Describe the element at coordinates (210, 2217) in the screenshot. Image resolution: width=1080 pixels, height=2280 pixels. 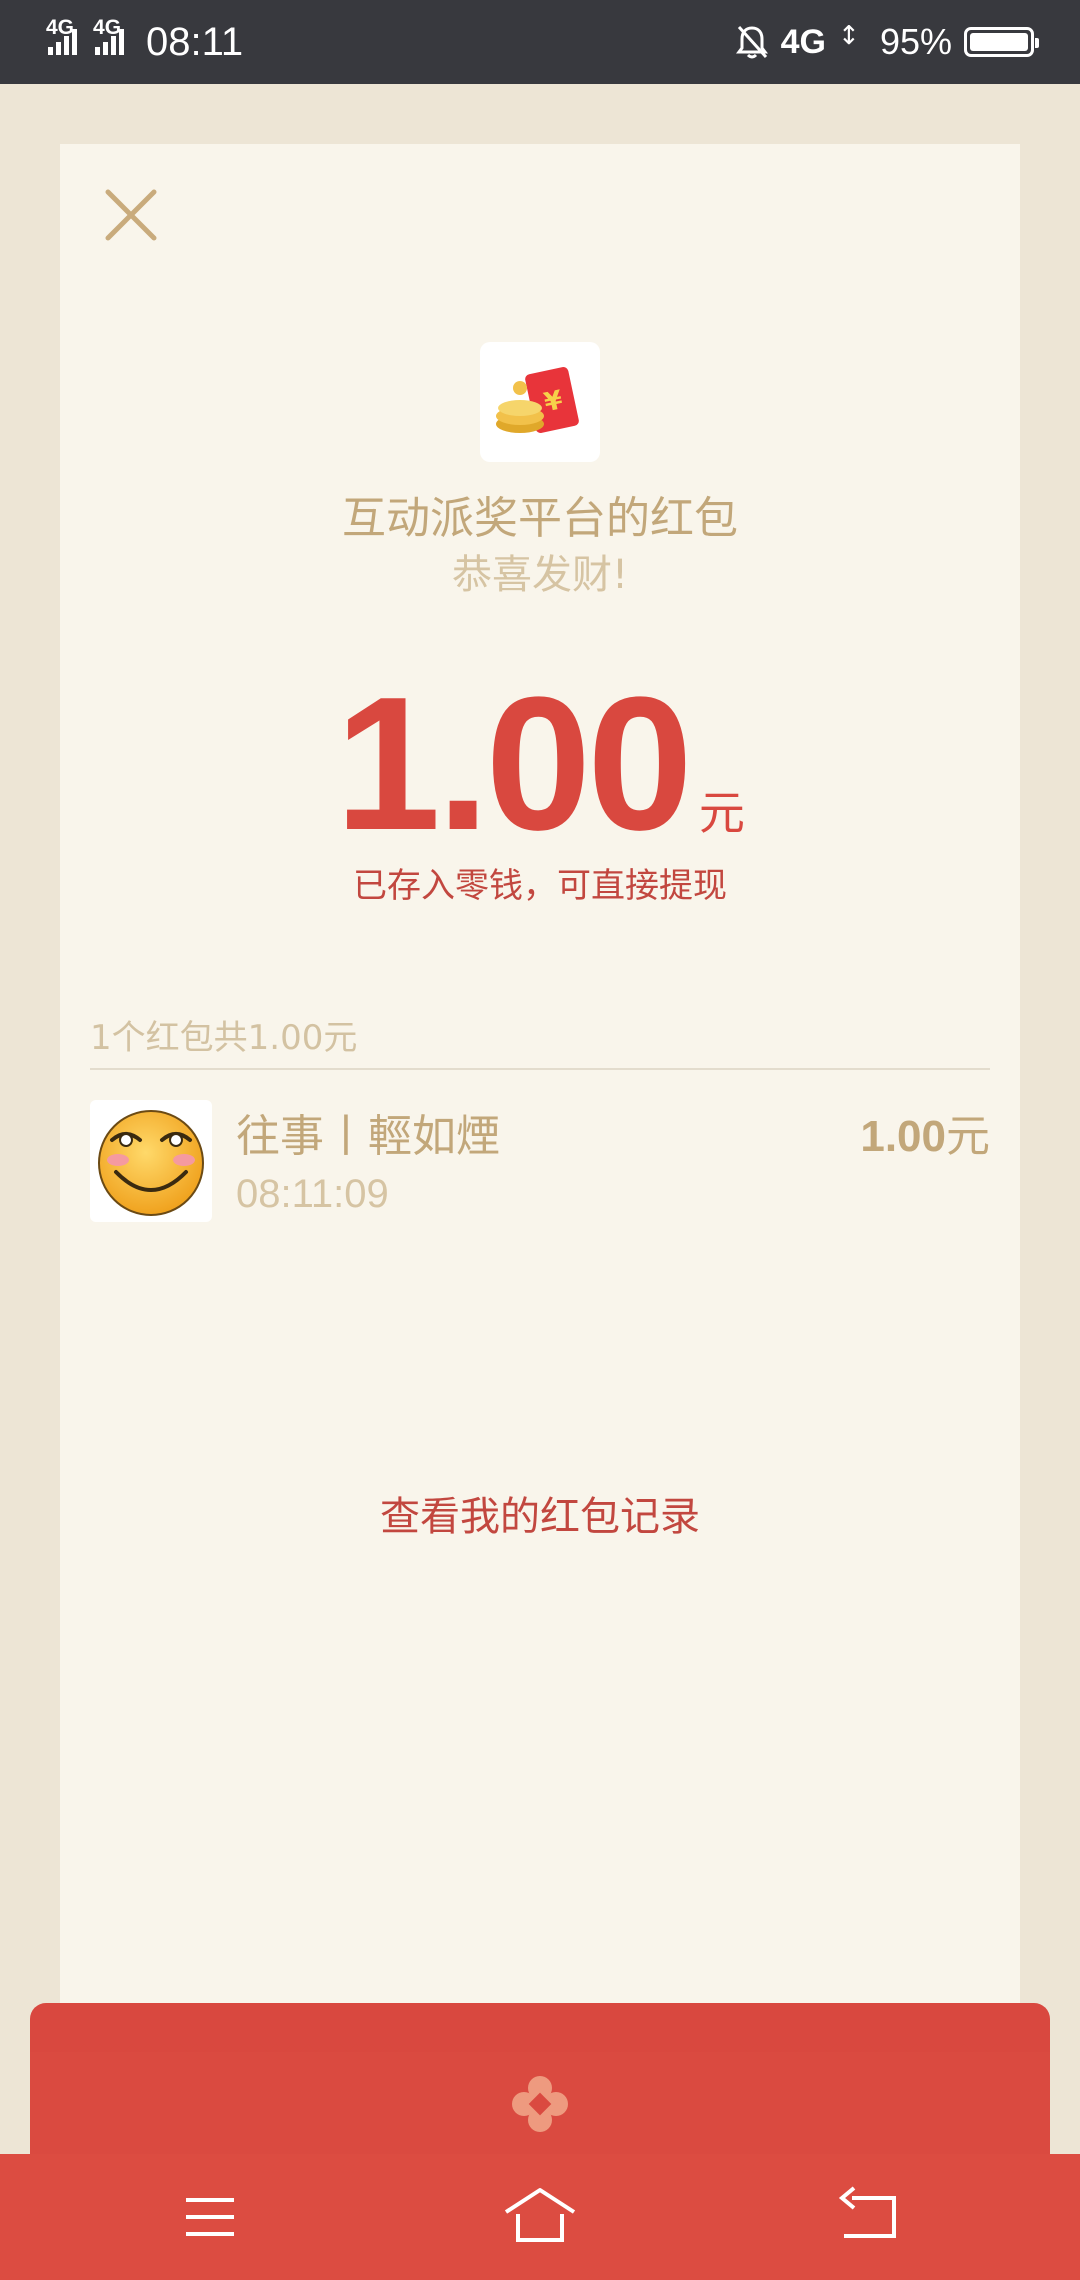
I see `menu-icon` at that location.